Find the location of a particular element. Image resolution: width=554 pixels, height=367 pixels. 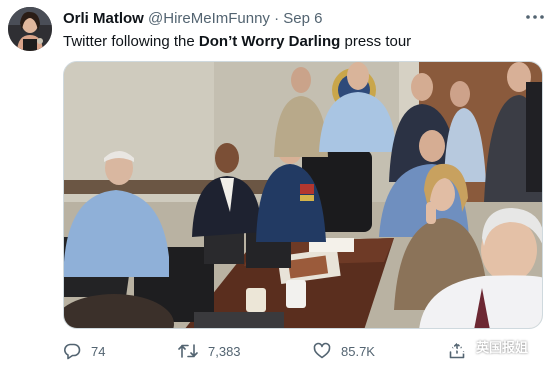

tweet-text-suffix: press tour is located at coordinates (376, 41).